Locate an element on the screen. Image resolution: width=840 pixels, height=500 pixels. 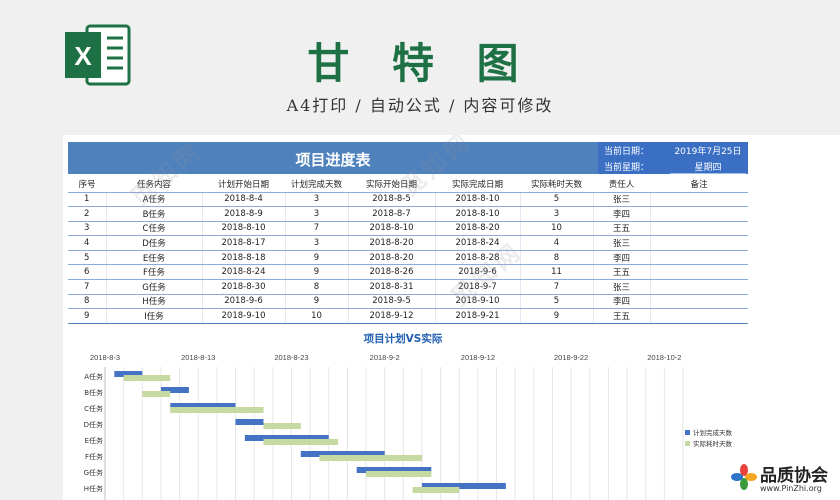
table-cell: B任务 is located at coordinates (154, 214).